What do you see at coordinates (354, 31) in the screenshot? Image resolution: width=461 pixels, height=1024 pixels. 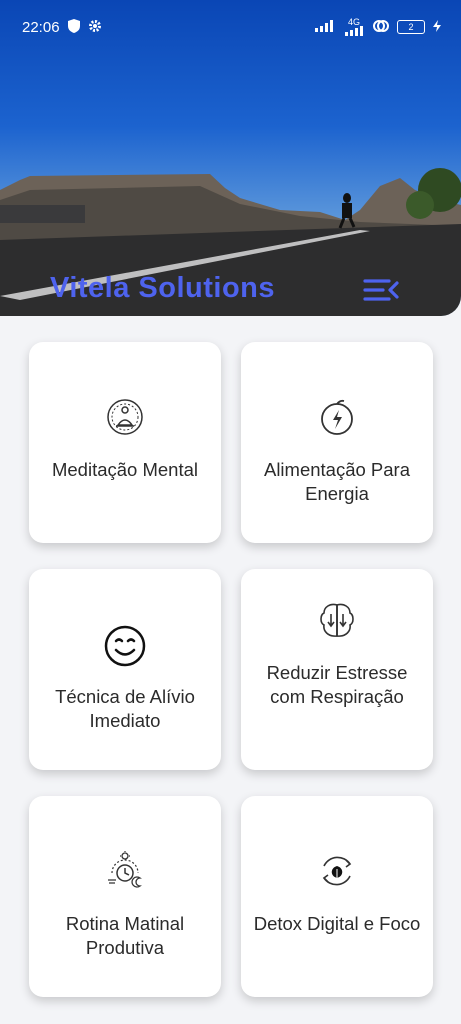 I see `signal-2-icon` at bounding box center [354, 31].